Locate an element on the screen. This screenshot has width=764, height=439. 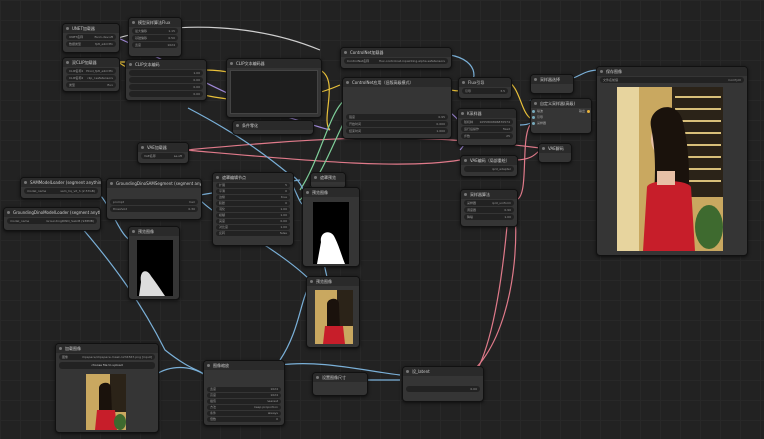
widget-feather: 羽化 1.00 is located at coordinates (253, 209).